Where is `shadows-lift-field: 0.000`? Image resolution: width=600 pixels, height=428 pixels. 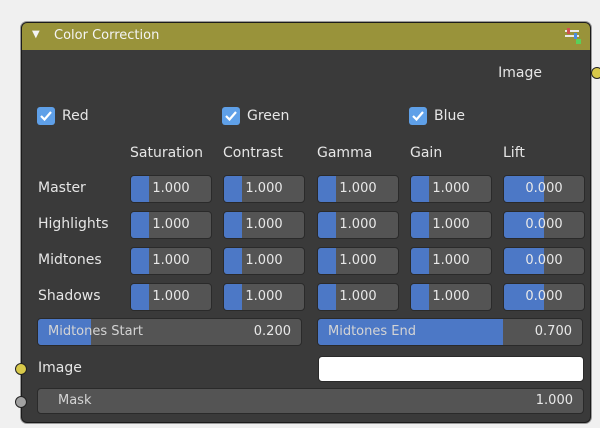
shadows-lift-field: 0.000 is located at coordinates (544, 297).